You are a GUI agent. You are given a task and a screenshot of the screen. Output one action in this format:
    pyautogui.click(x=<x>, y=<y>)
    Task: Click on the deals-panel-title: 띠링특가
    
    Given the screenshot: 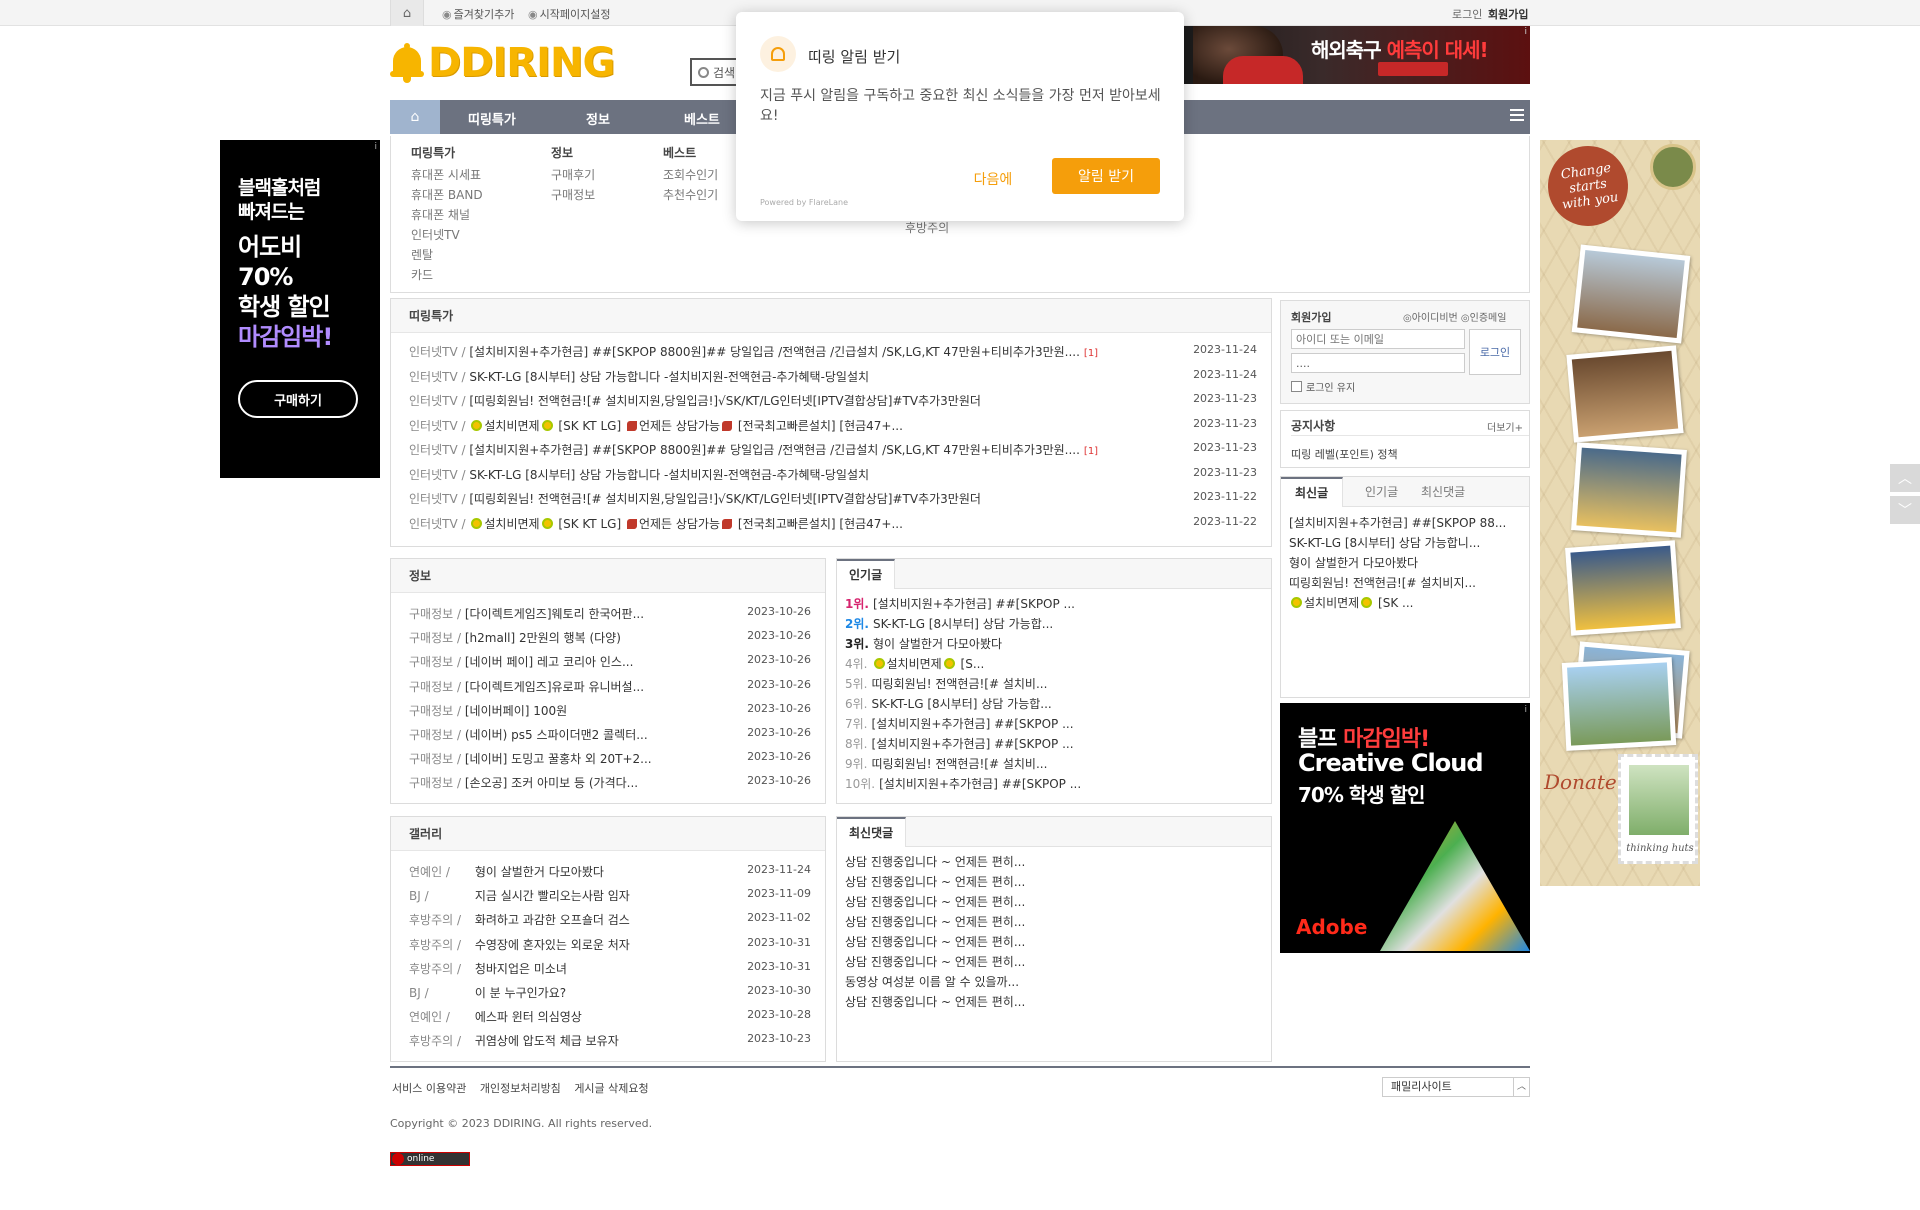 What is the action you would take?
    pyautogui.click(x=831, y=316)
    